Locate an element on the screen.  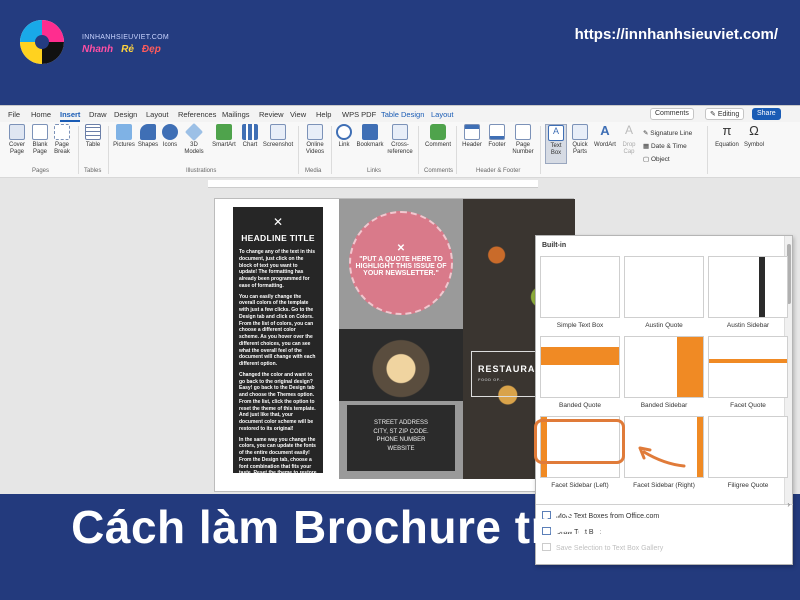
tab-file: File is located at coordinates (14, 114).